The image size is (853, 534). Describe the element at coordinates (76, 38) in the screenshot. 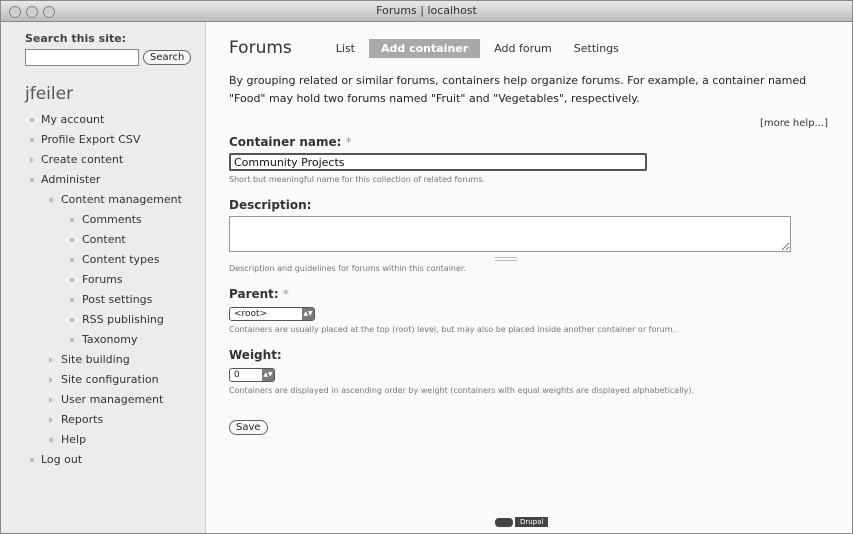

I see `search-label: Search this site:` at that location.